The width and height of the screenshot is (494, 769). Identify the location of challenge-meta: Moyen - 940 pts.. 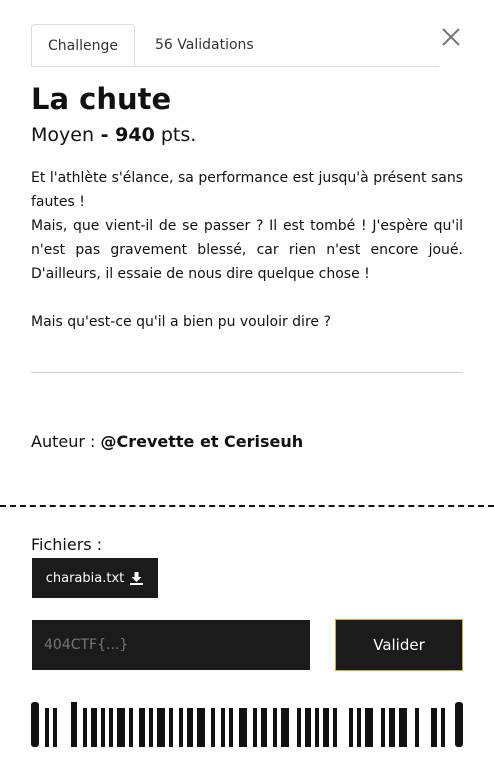
(113, 135).